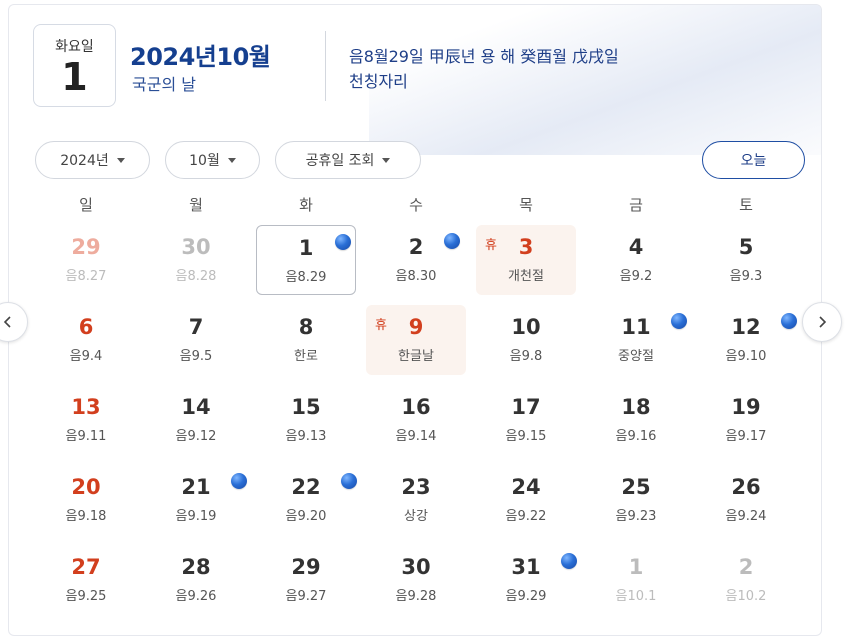 This screenshot has width=848, height=642. Describe the element at coordinates (325, 66) in the screenshot. I see `header-divider` at that location.